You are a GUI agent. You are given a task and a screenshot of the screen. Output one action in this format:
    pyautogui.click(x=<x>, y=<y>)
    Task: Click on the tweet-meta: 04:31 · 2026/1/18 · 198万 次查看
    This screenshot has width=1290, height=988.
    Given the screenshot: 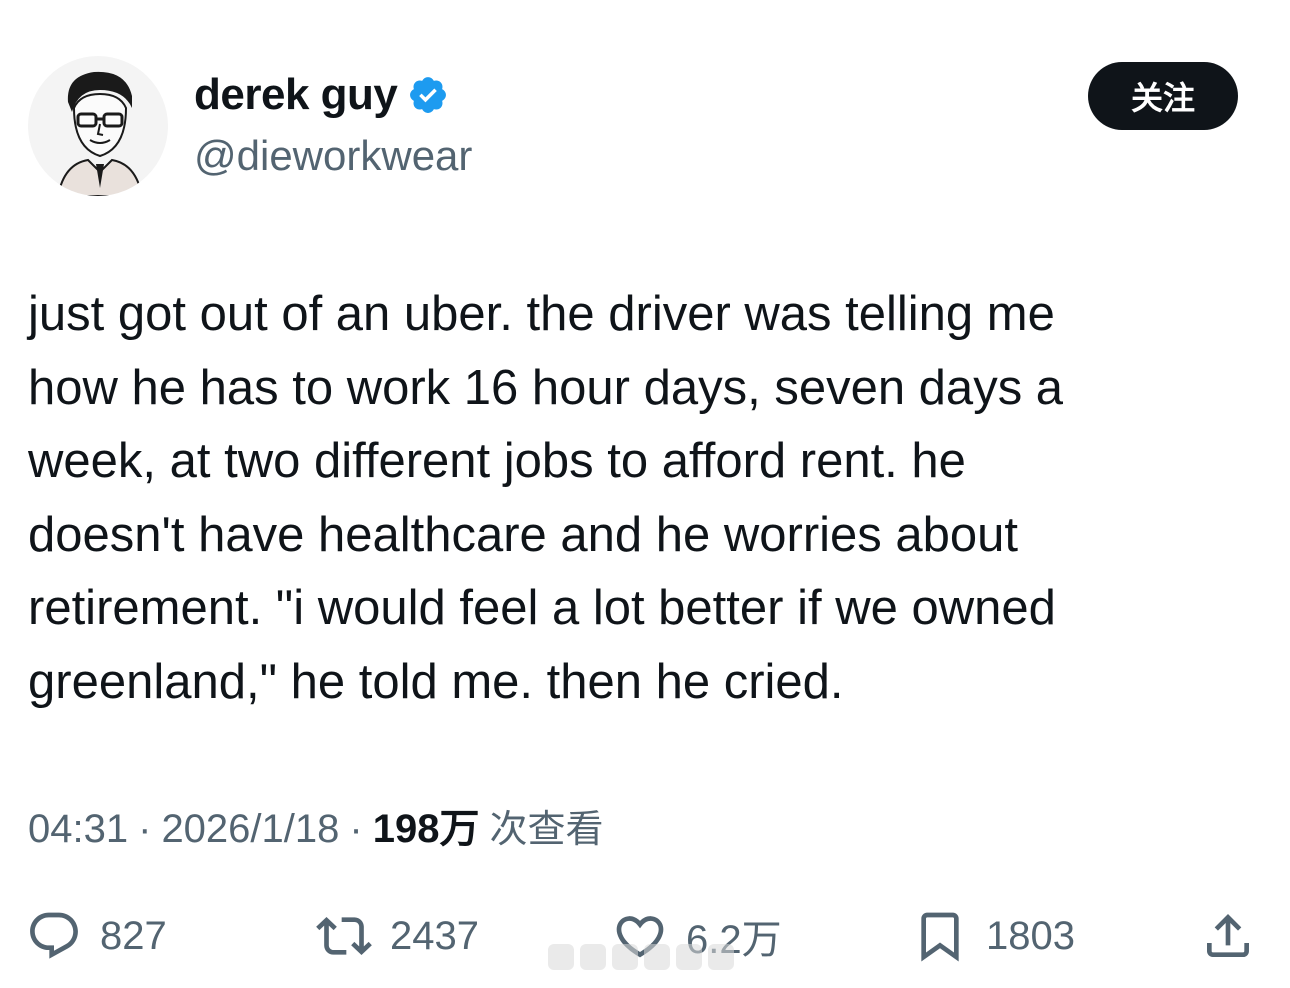 What is the action you would take?
    pyautogui.click(x=315, y=825)
    